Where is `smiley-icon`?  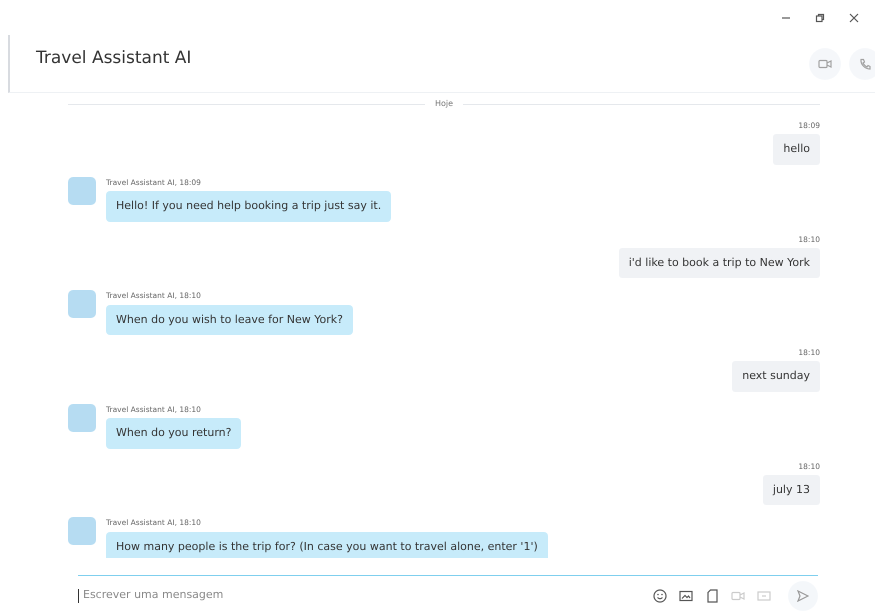 smiley-icon is located at coordinates (660, 595).